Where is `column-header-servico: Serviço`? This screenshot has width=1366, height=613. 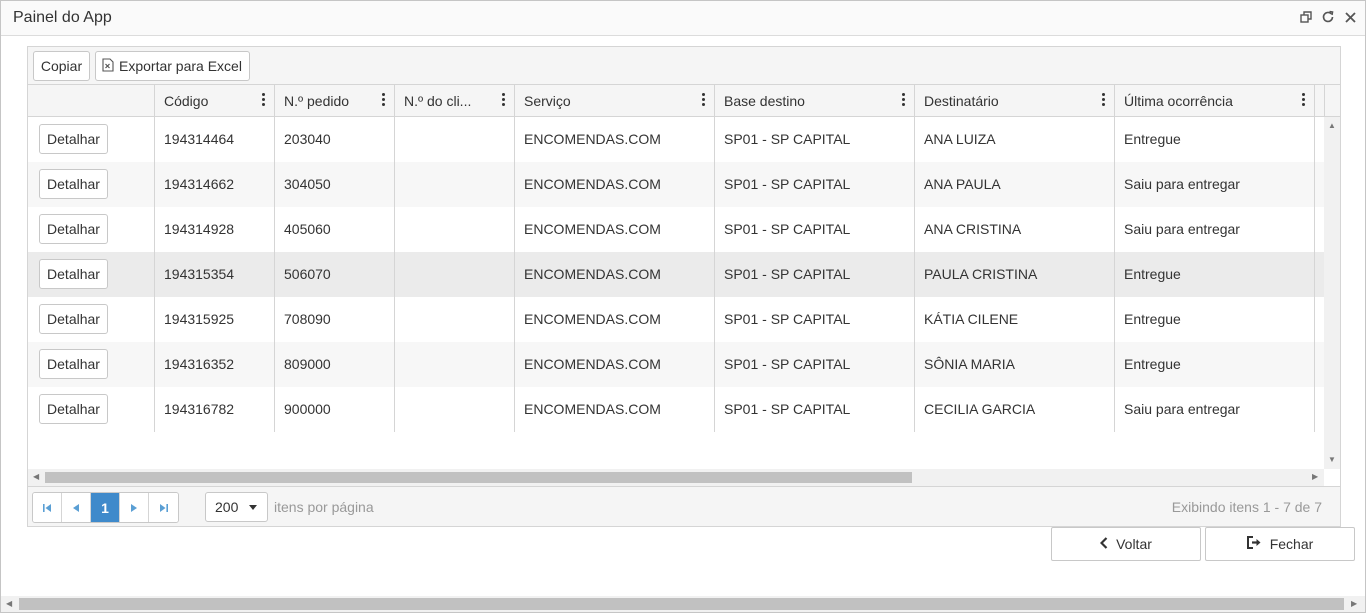 column-header-servico: Serviço is located at coordinates (614, 100).